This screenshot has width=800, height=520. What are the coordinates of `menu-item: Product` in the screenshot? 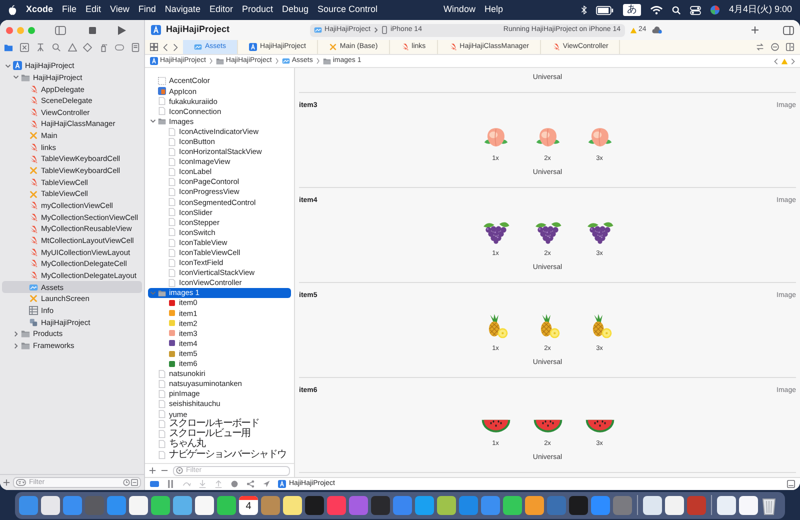 It's located at (257, 10).